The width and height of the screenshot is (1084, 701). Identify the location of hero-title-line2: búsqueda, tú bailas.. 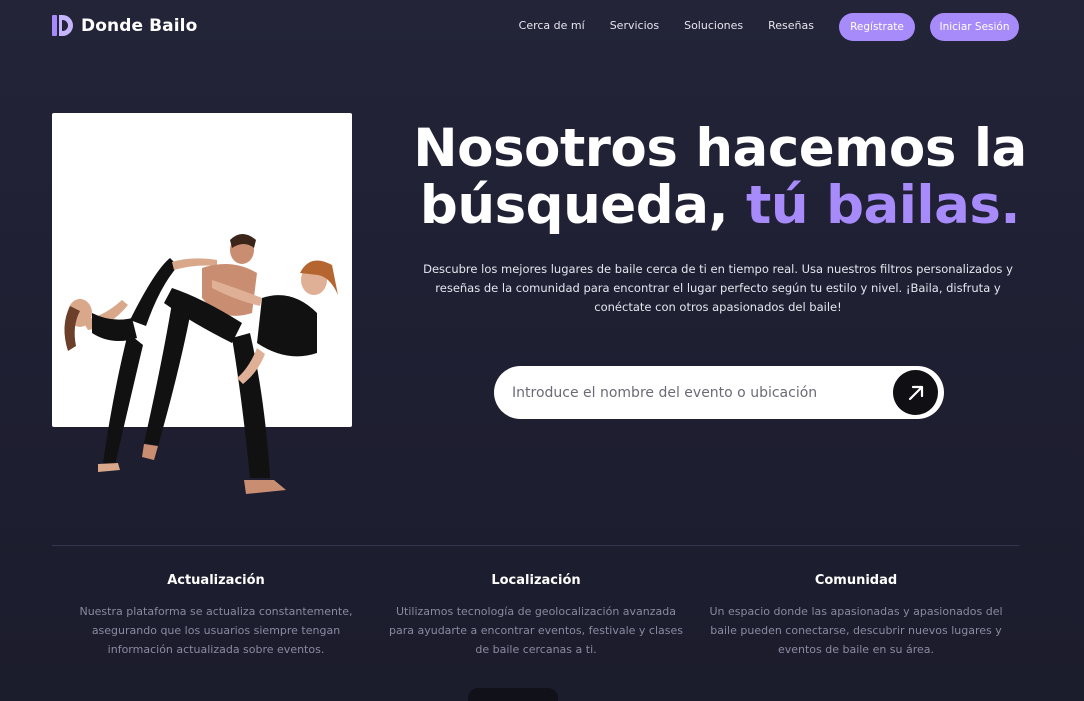
(720, 205).